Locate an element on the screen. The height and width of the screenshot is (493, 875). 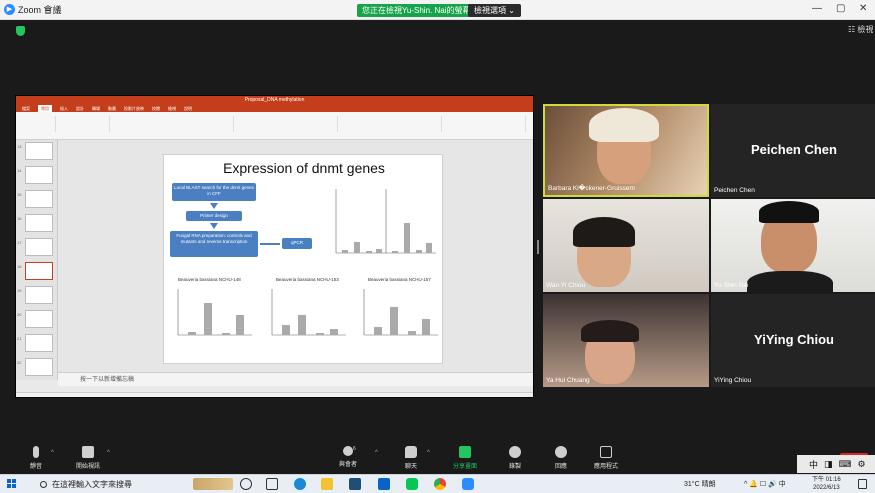
record-button: 錄製 is located at coordinates (515, 458).